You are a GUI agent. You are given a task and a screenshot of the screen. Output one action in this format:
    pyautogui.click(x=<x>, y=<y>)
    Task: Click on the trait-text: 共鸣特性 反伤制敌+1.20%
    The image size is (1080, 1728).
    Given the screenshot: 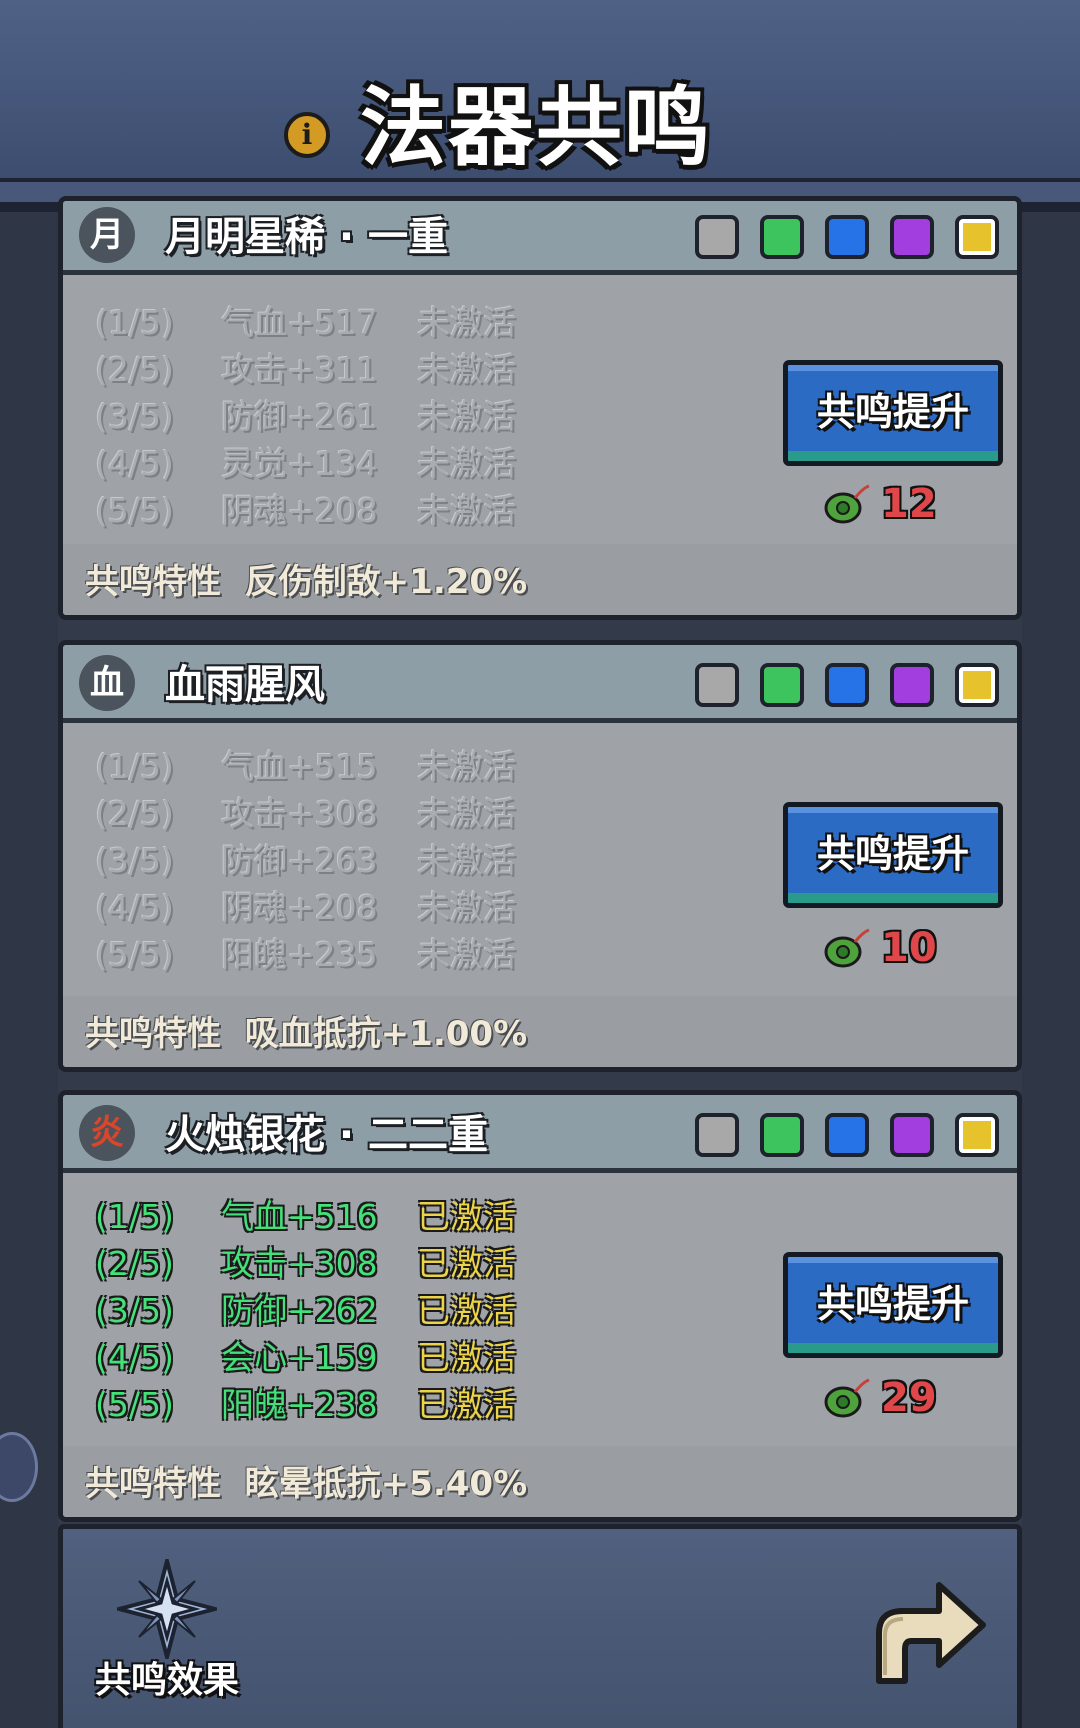 What is the action you would take?
    pyautogui.click(x=435, y=582)
    